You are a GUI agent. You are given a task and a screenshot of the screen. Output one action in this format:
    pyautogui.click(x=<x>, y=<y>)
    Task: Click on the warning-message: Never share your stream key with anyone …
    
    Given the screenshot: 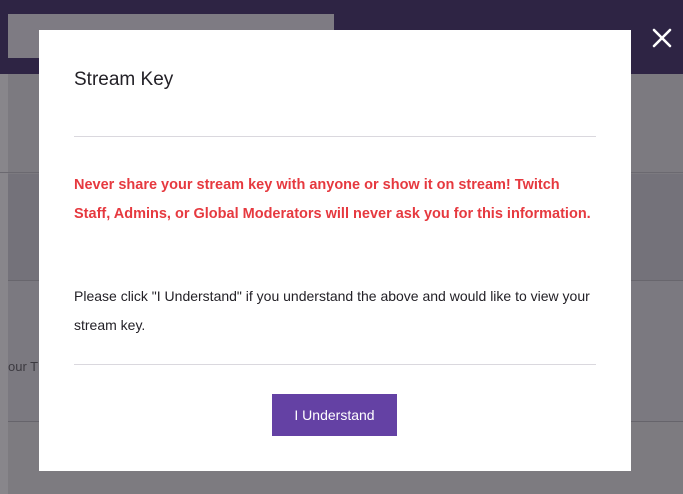 What is the action you would take?
    pyautogui.click(x=332, y=199)
    